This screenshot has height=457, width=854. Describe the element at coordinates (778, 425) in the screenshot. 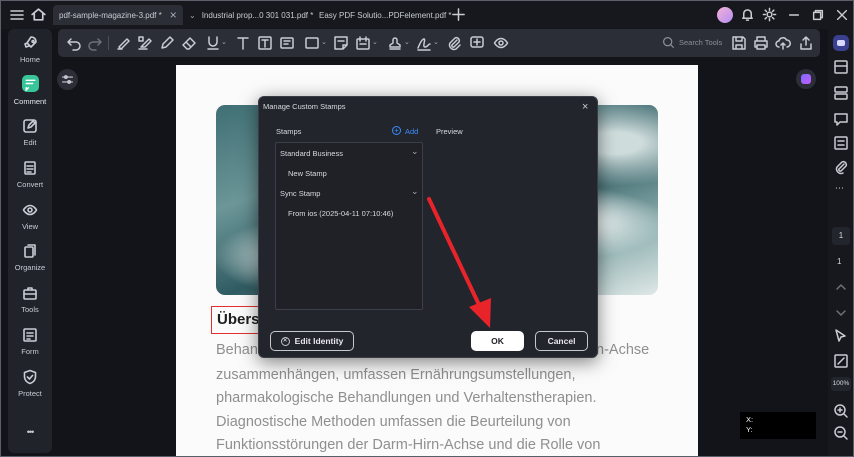

I see `coordinates-readout: X: Y:` at that location.